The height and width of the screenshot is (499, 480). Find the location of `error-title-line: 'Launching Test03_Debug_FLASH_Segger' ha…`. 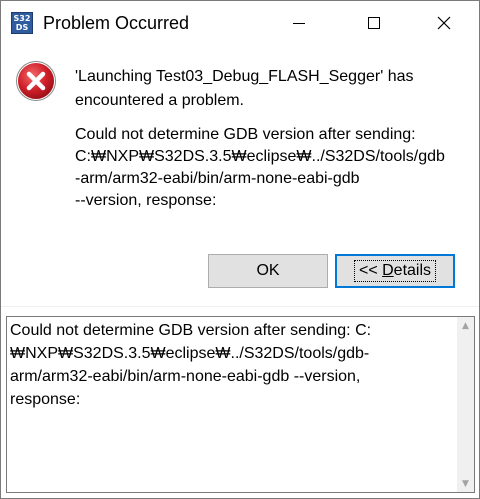

error-title-line: 'Launching Test03_Debug_FLASH_Segger' ha… is located at coordinates (244, 76).